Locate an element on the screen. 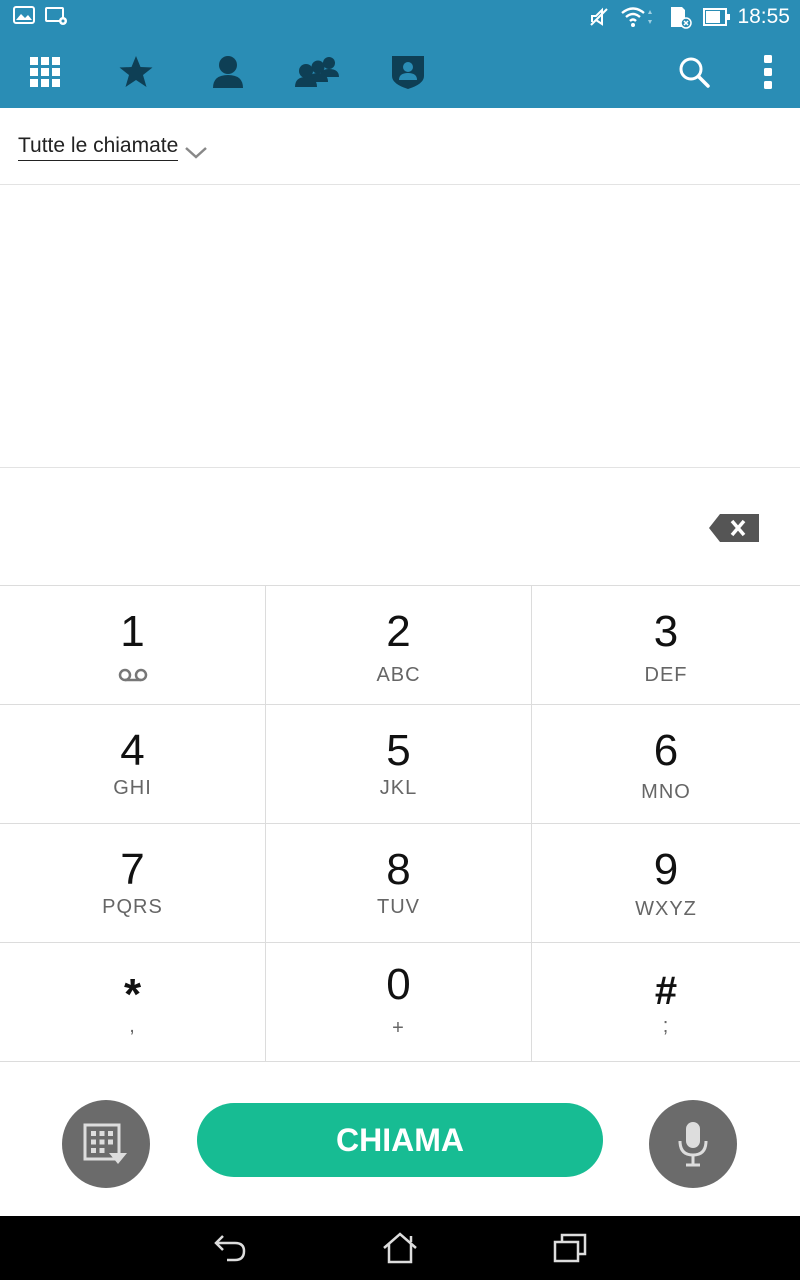 This screenshot has height=1280, width=800. back-button is located at coordinates (230, 1248).